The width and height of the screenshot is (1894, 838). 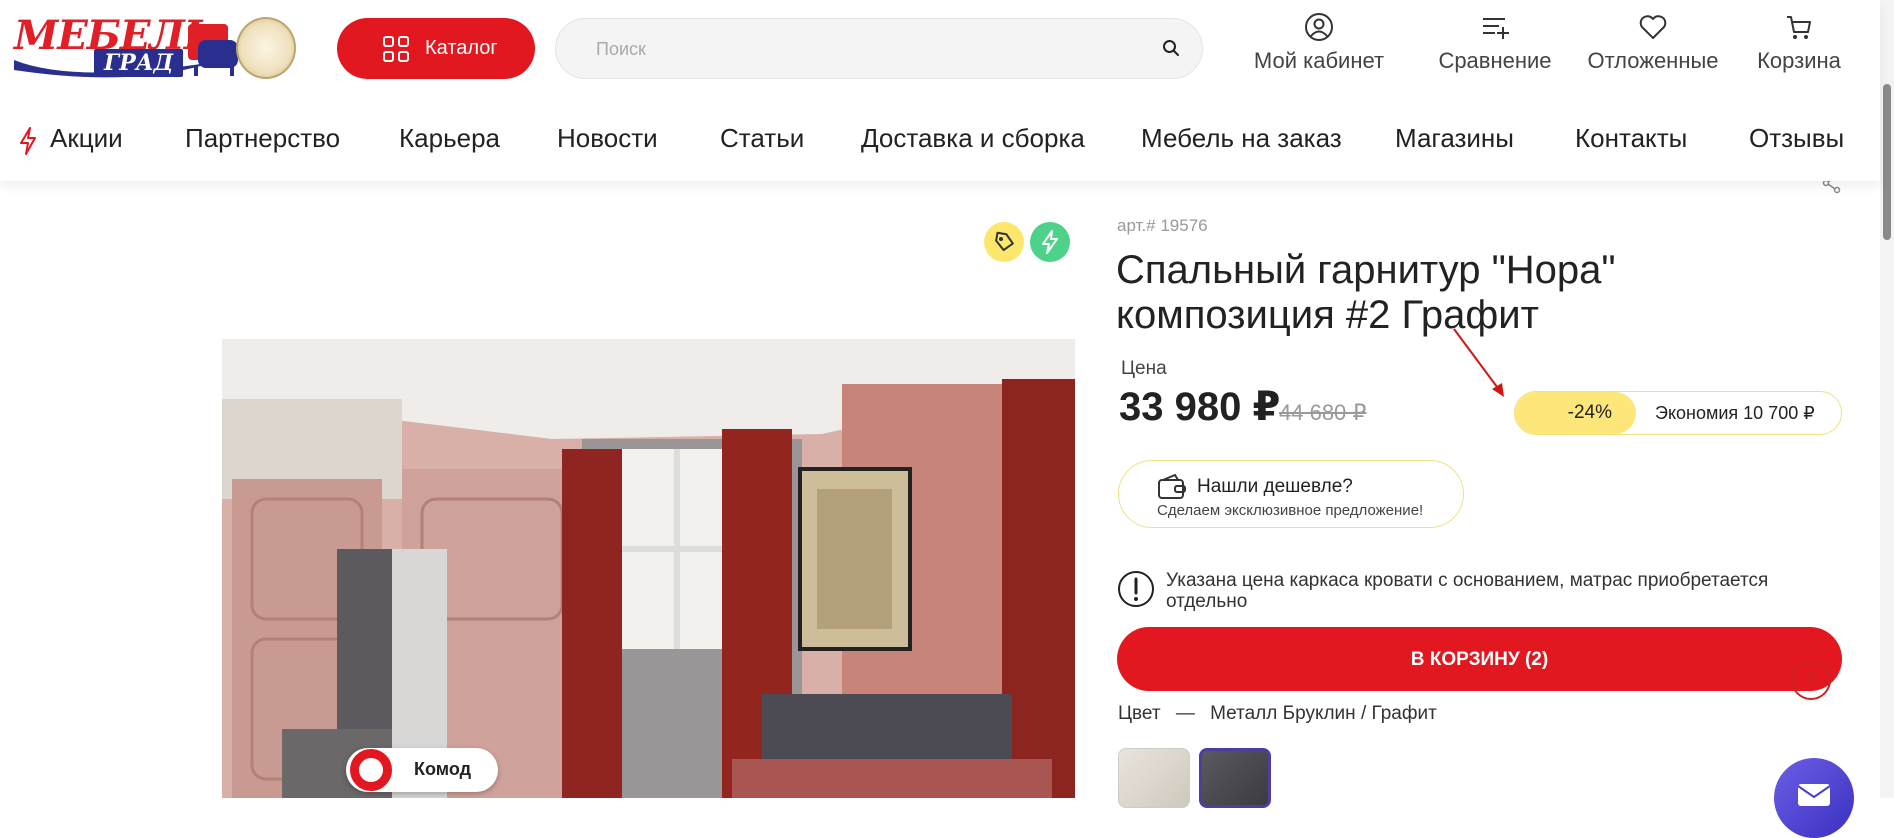 What do you see at coordinates (973, 138) in the screenshot?
I see `nav-item-delivery: Доставка и сборка` at bounding box center [973, 138].